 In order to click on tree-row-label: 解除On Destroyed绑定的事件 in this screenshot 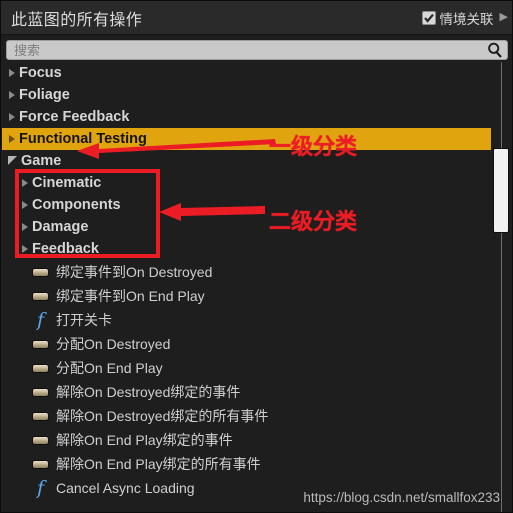, I will do `click(148, 392)`.